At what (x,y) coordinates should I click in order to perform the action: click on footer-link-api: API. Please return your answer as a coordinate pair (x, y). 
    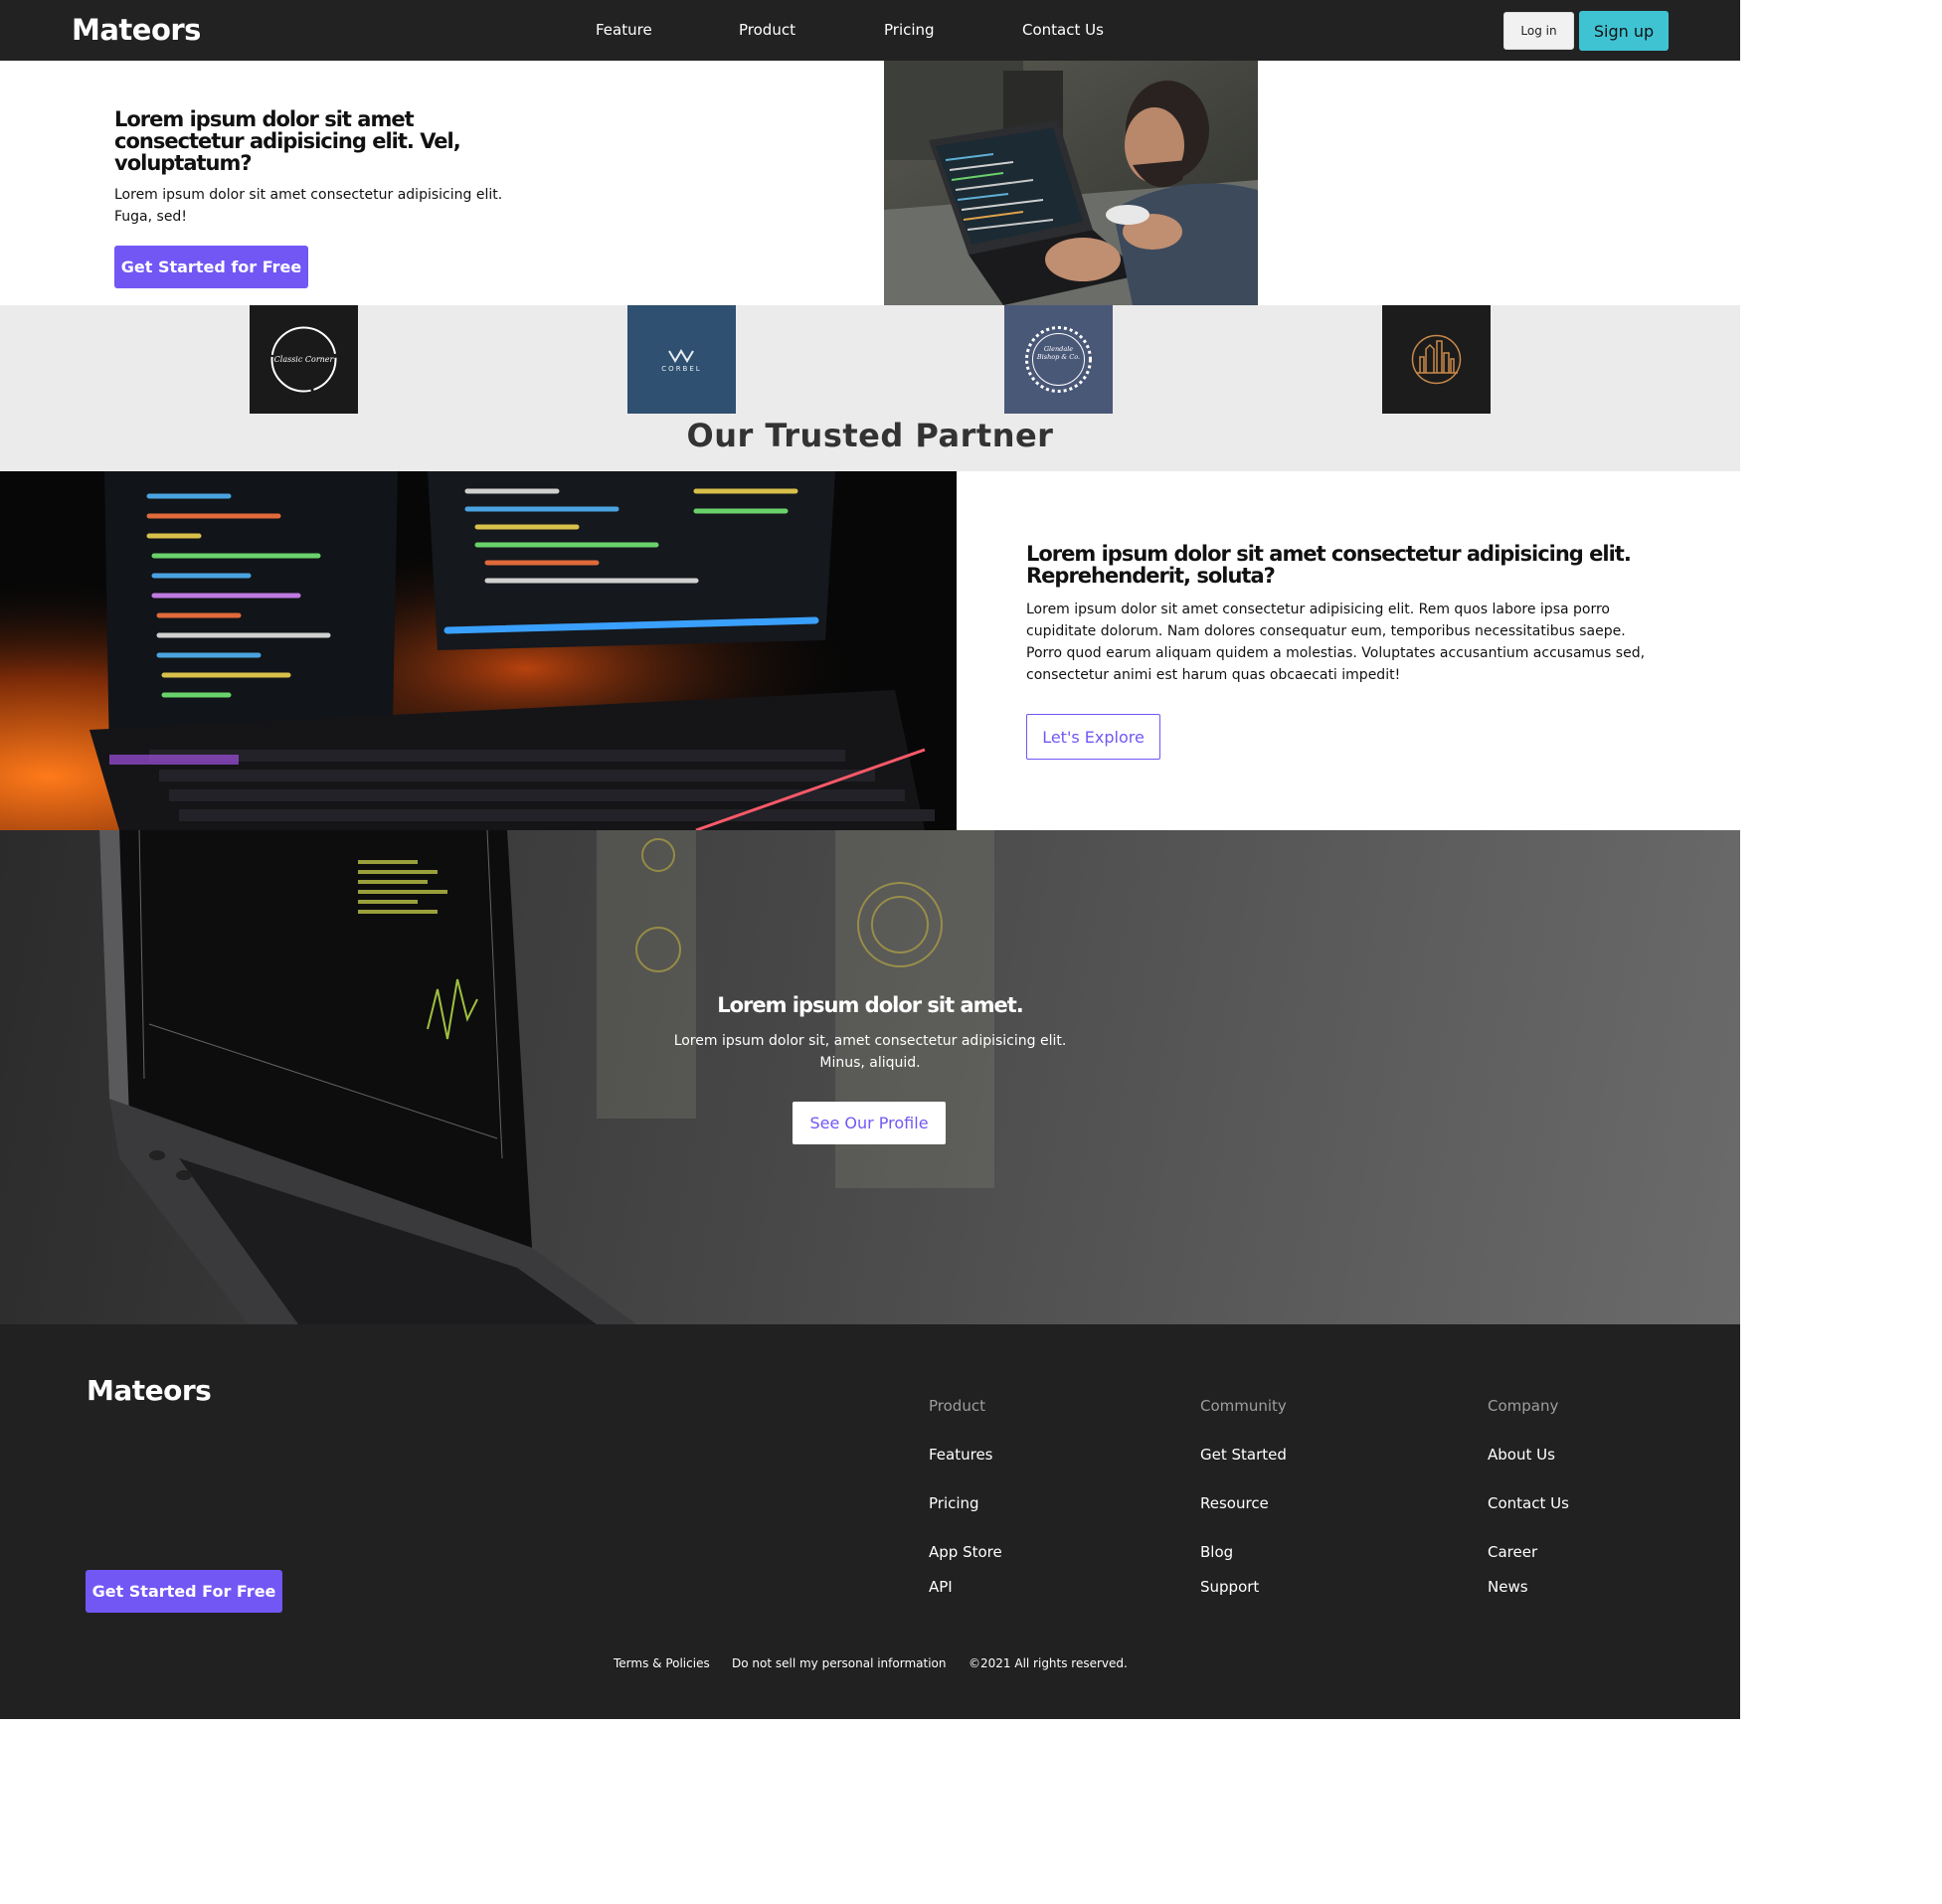
    Looking at the image, I should click on (941, 1587).